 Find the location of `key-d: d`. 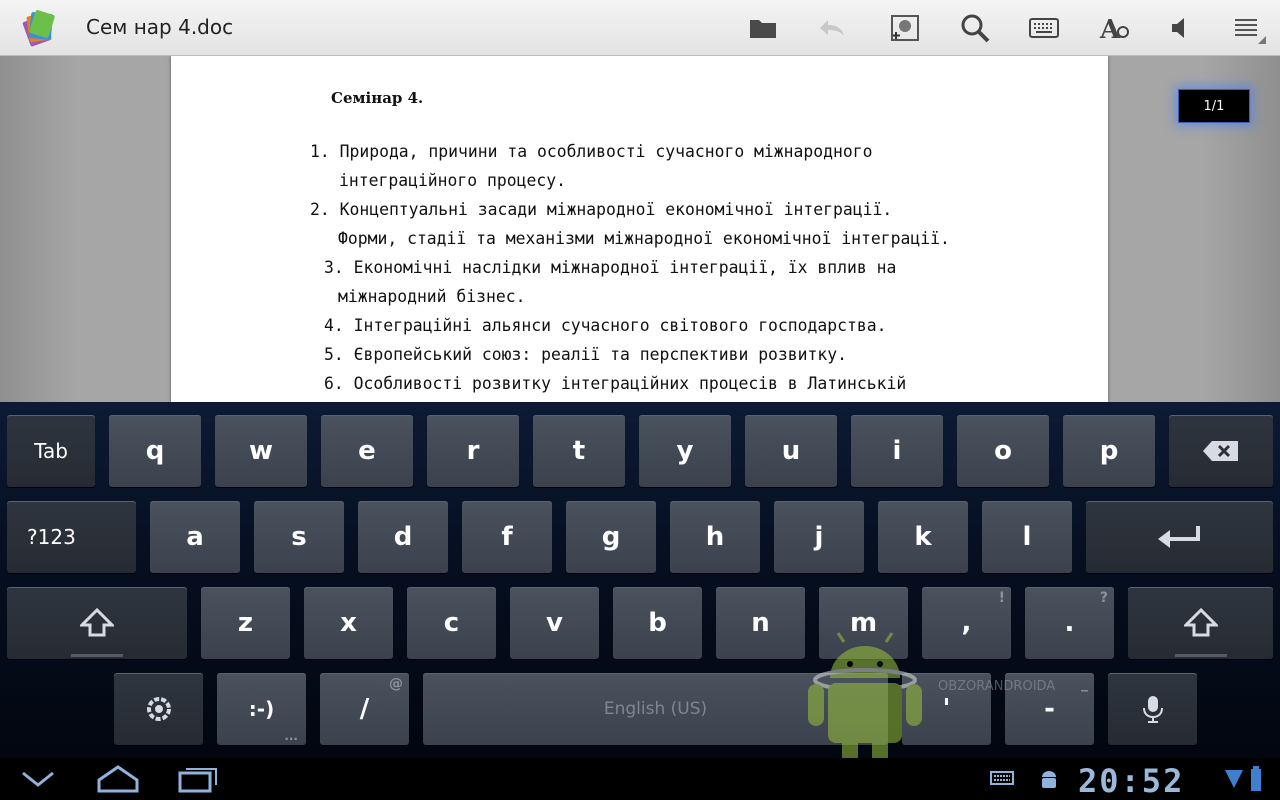

key-d: d is located at coordinates (403, 537).